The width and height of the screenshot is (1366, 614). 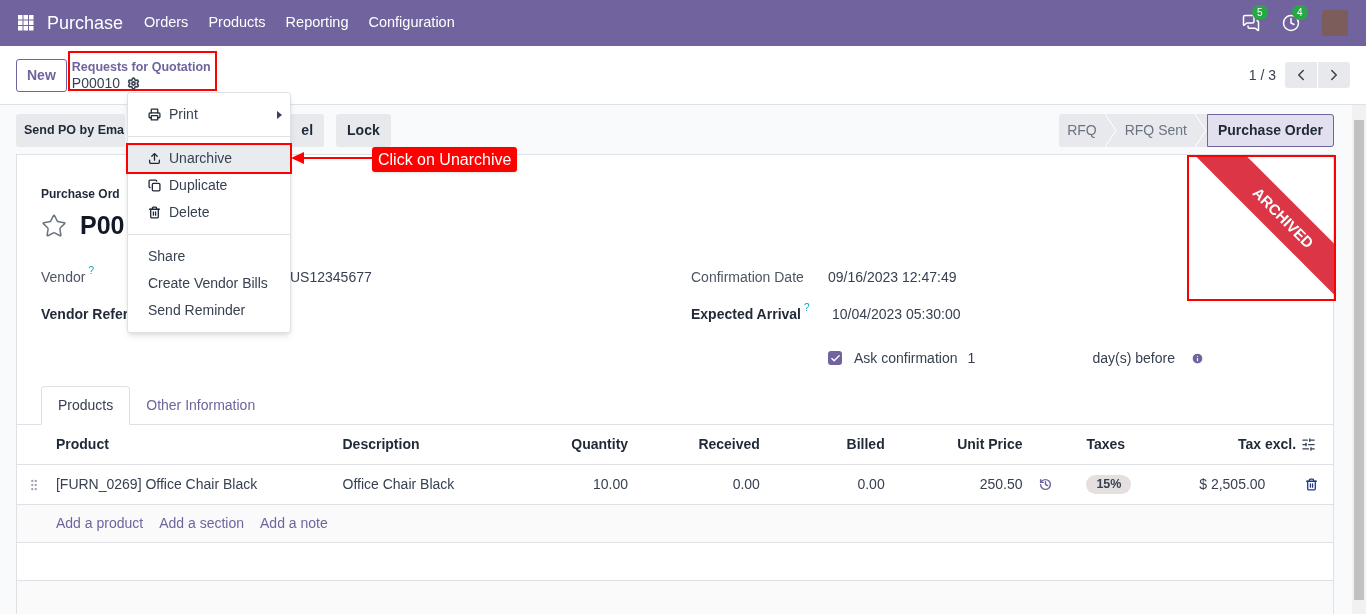 I want to click on upload-icon, so click(x=154, y=158).